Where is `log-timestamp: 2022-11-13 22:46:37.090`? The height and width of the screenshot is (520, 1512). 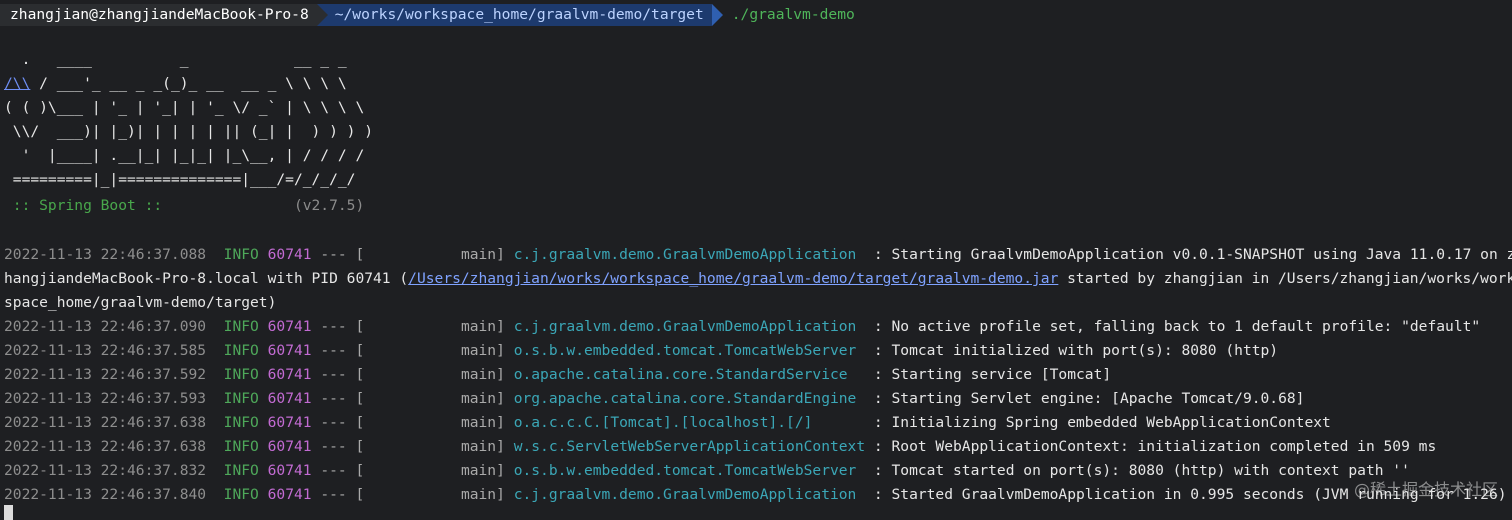 log-timestamp: 2022-11-13 22:46:37.090 is located at coordinates (105, 326).